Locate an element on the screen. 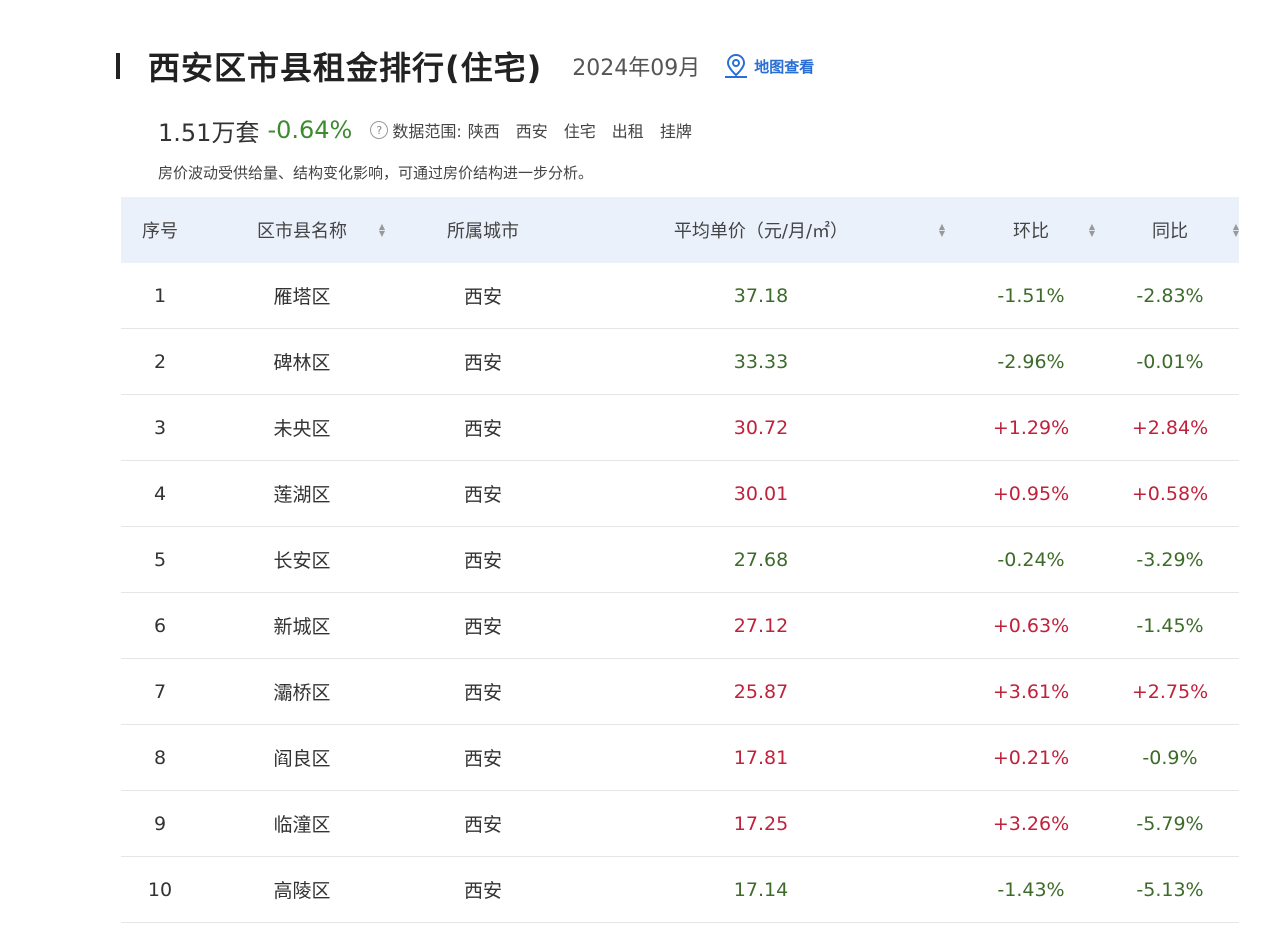  cell-district: 雁塔区 is located at coordinates (302, 297).